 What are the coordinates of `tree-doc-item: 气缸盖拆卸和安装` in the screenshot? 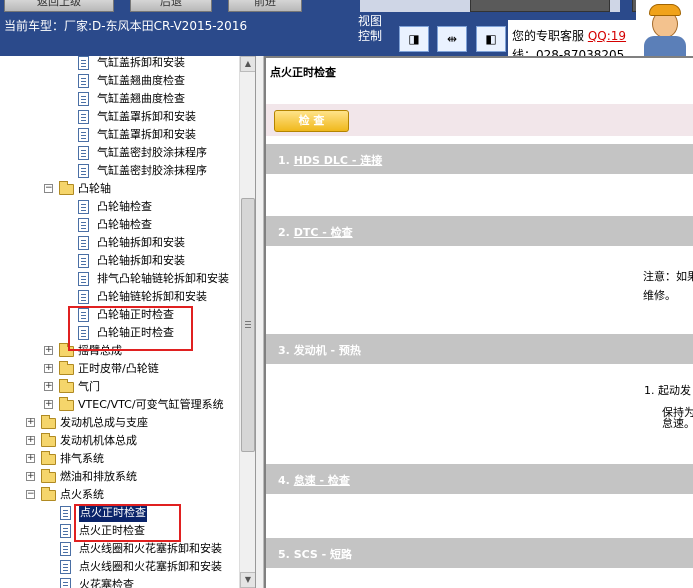 It's located at (119, 64).